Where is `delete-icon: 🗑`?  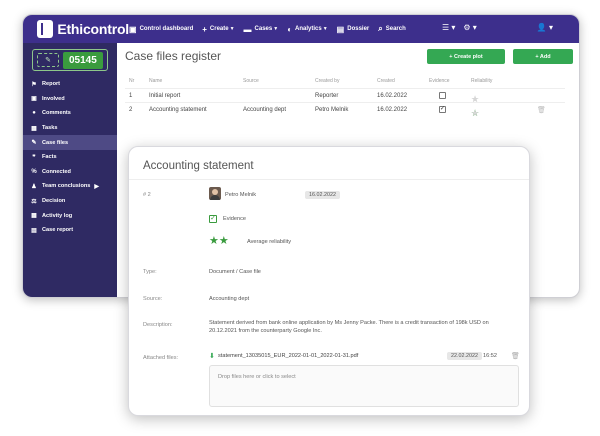 delete-icon: 🗑 is located at coordinates (541, 110).